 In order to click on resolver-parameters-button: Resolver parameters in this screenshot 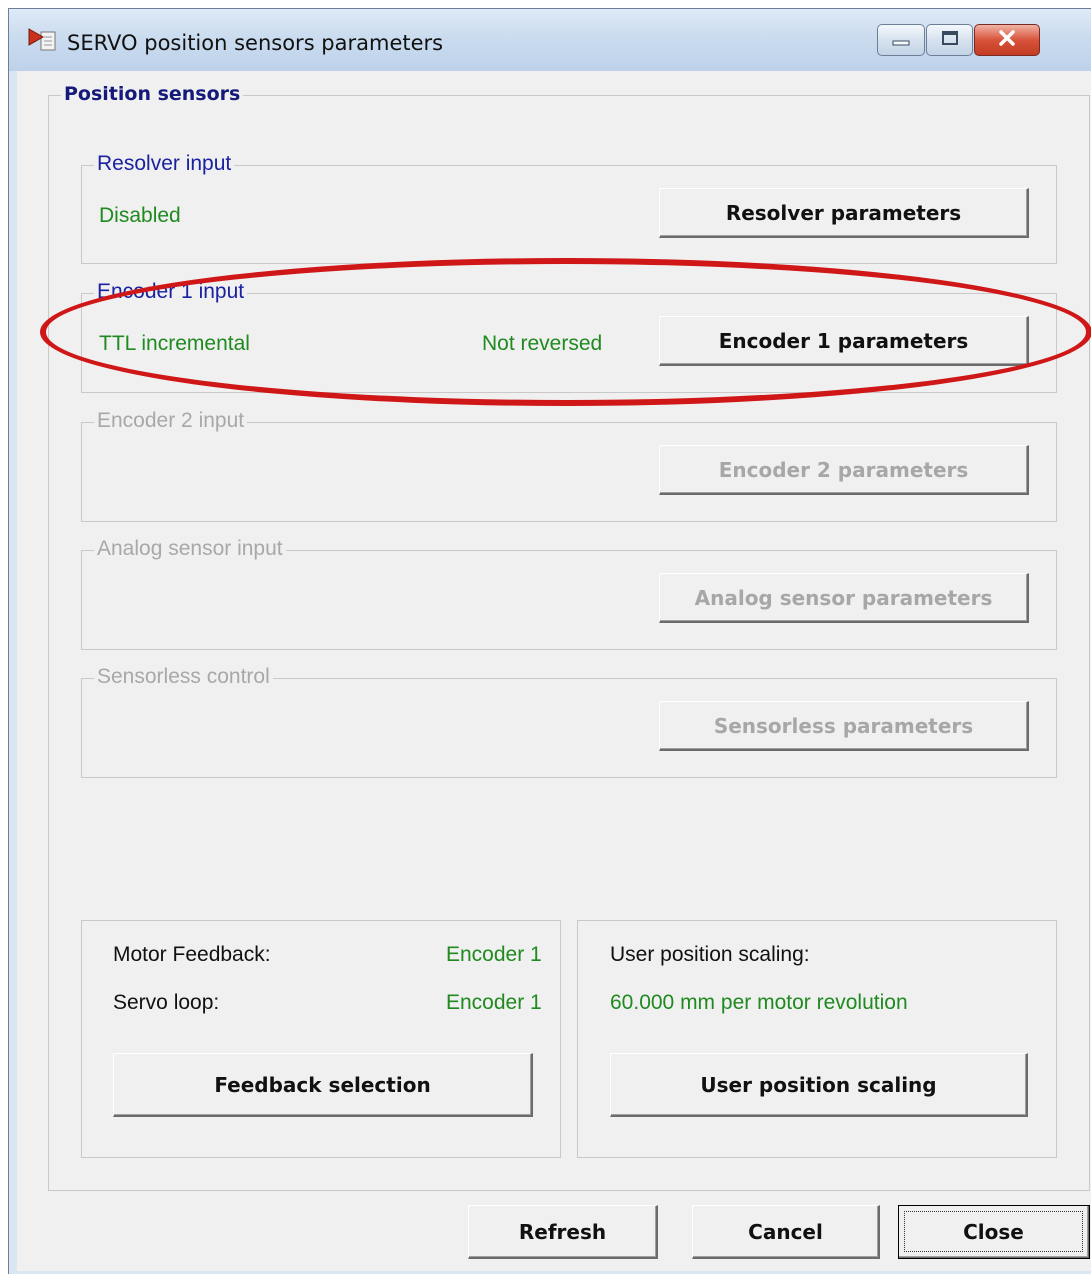, I will do `click(844, 213)`.